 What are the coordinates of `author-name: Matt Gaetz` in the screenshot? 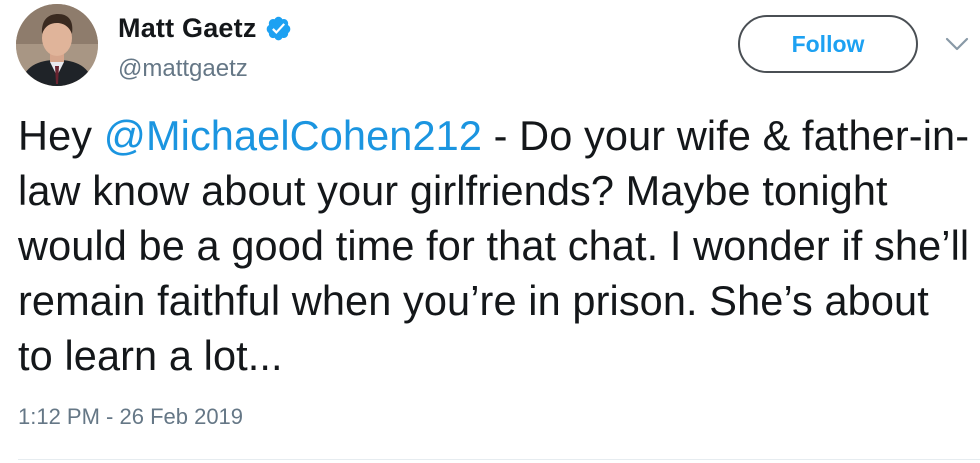 It's located at (187, 28).